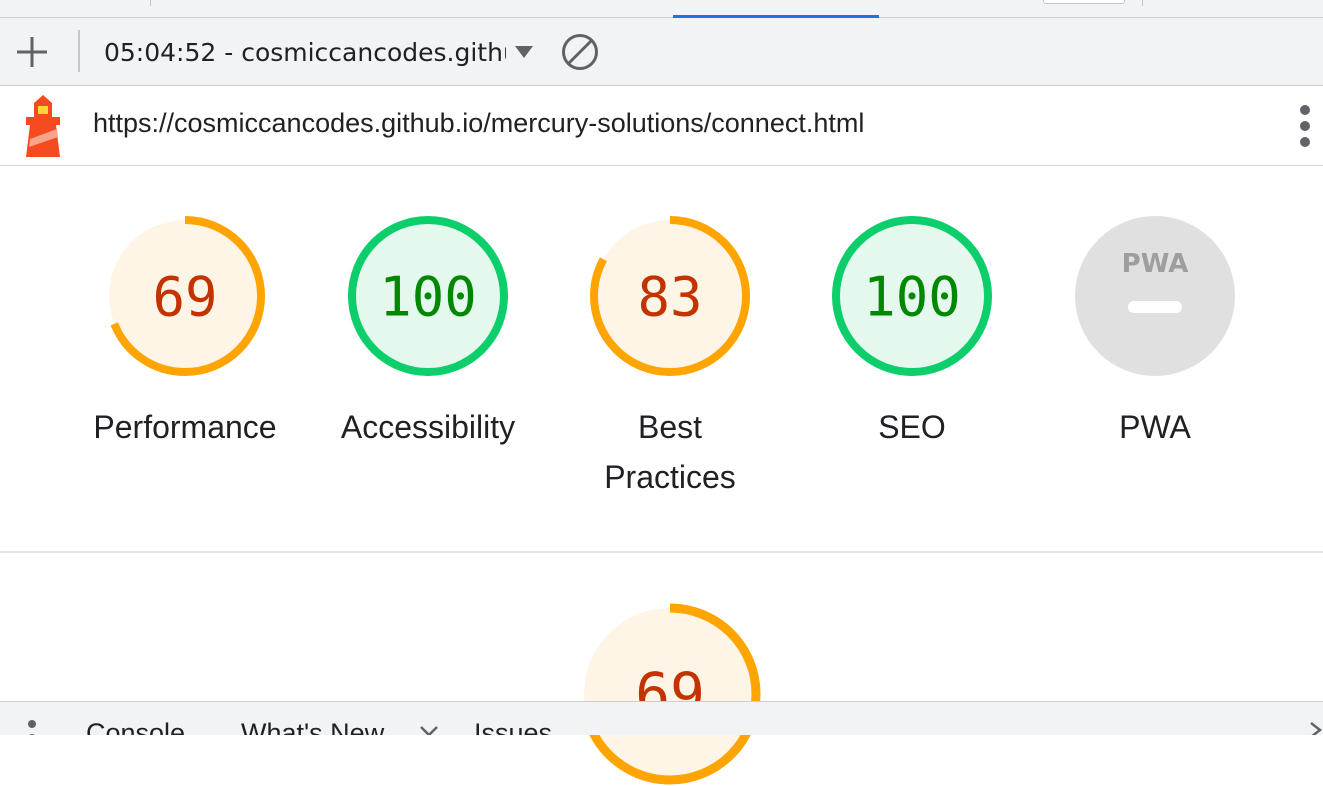  Describe the element at coordinates (185, 427) in the screenshot. I see `gauge-label: Performance` at that location.